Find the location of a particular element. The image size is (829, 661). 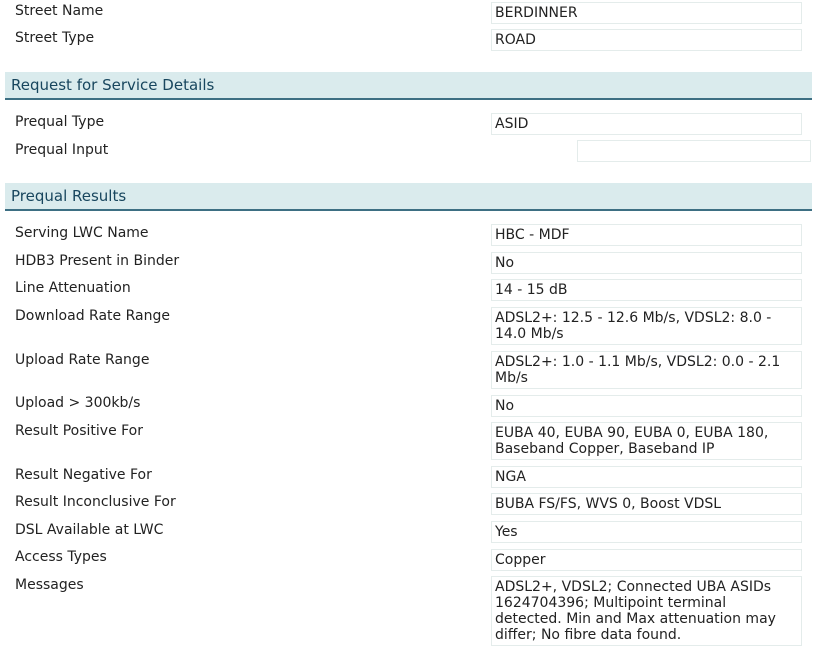

result-value: Yes is located at coordinates (646, 532).